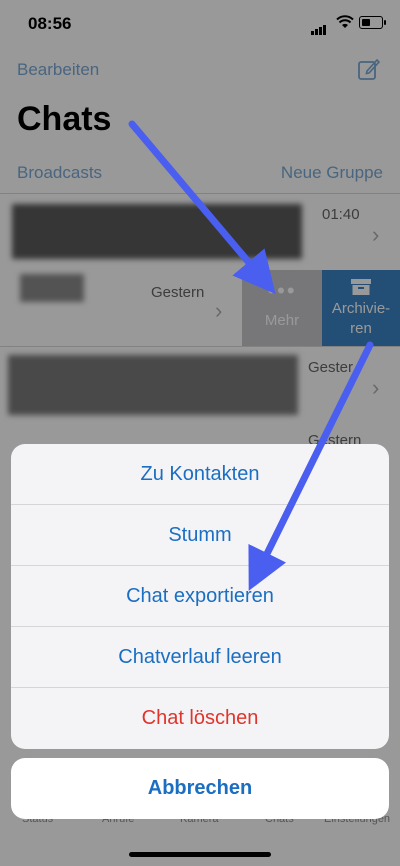 The height and width of the screenshot is (866, 400). Describe the element at coordinates (311, 466) in the screenshot. I see `arrow-to-export` at that location.